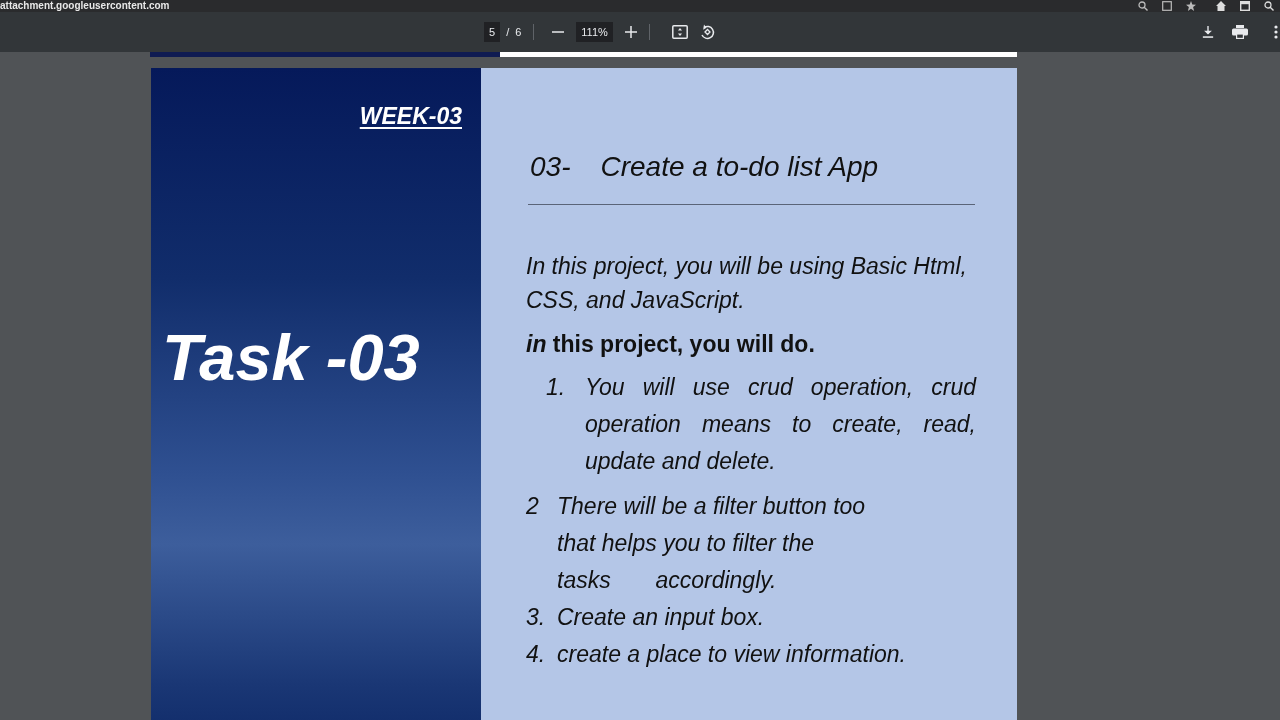  I want to click on list-item-text: Create an input box., so click(661, 617).